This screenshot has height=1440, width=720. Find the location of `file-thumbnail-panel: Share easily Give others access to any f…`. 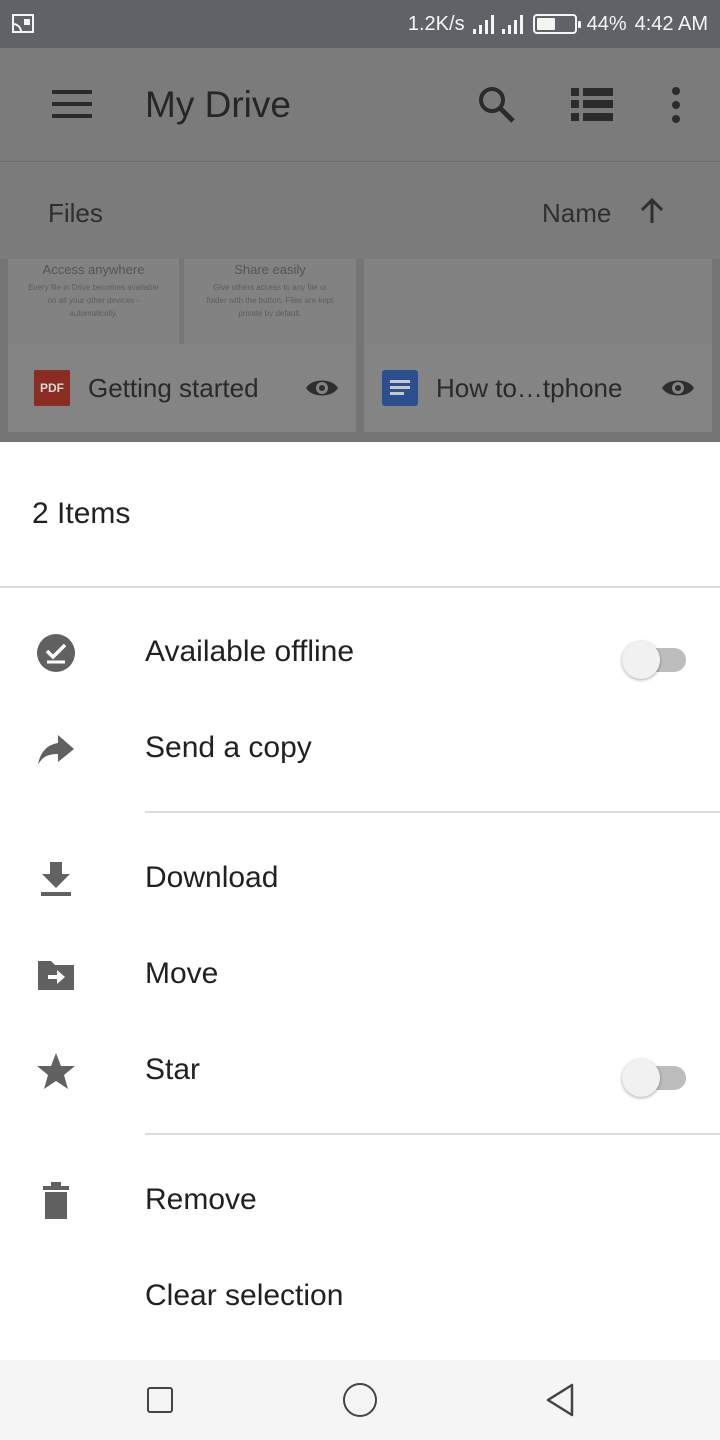

file-thumbnail-panel: Share easily Give others access to any f… is located at coordinates (270, 301).